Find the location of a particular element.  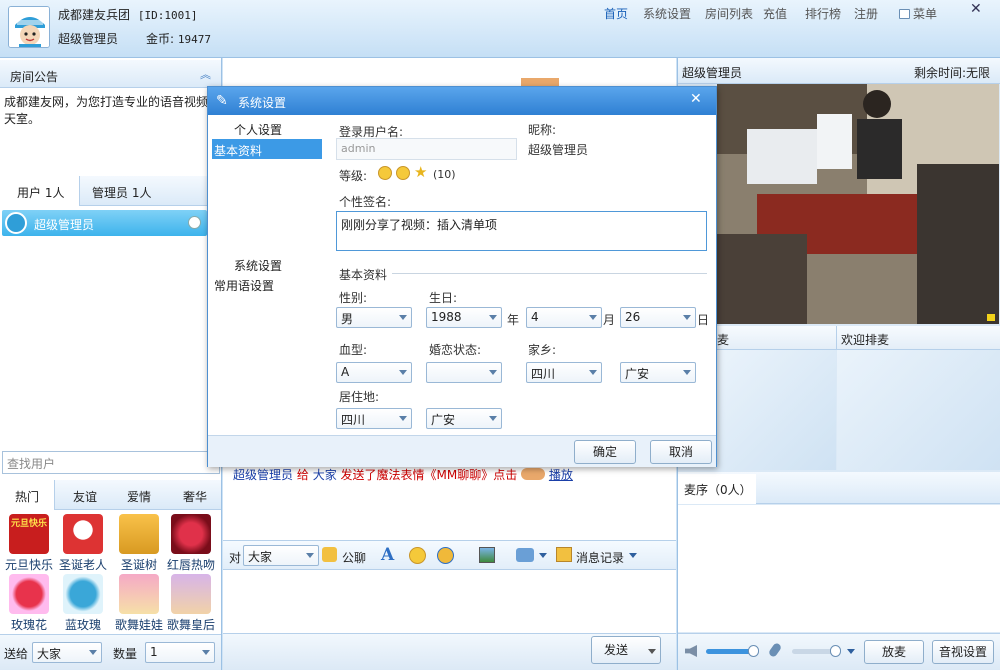

mic-options-icon is located at coordinates (851, 651).